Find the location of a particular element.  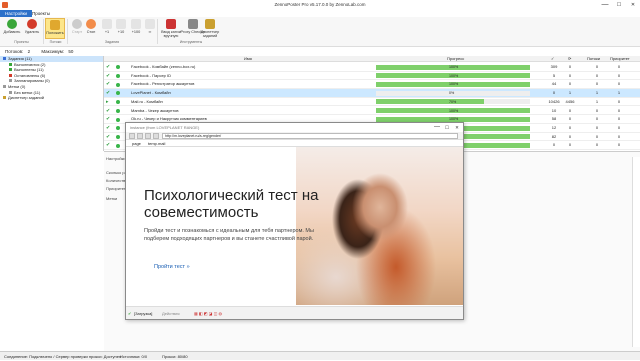

minimize-button: — is located at coordinates (605, 5).